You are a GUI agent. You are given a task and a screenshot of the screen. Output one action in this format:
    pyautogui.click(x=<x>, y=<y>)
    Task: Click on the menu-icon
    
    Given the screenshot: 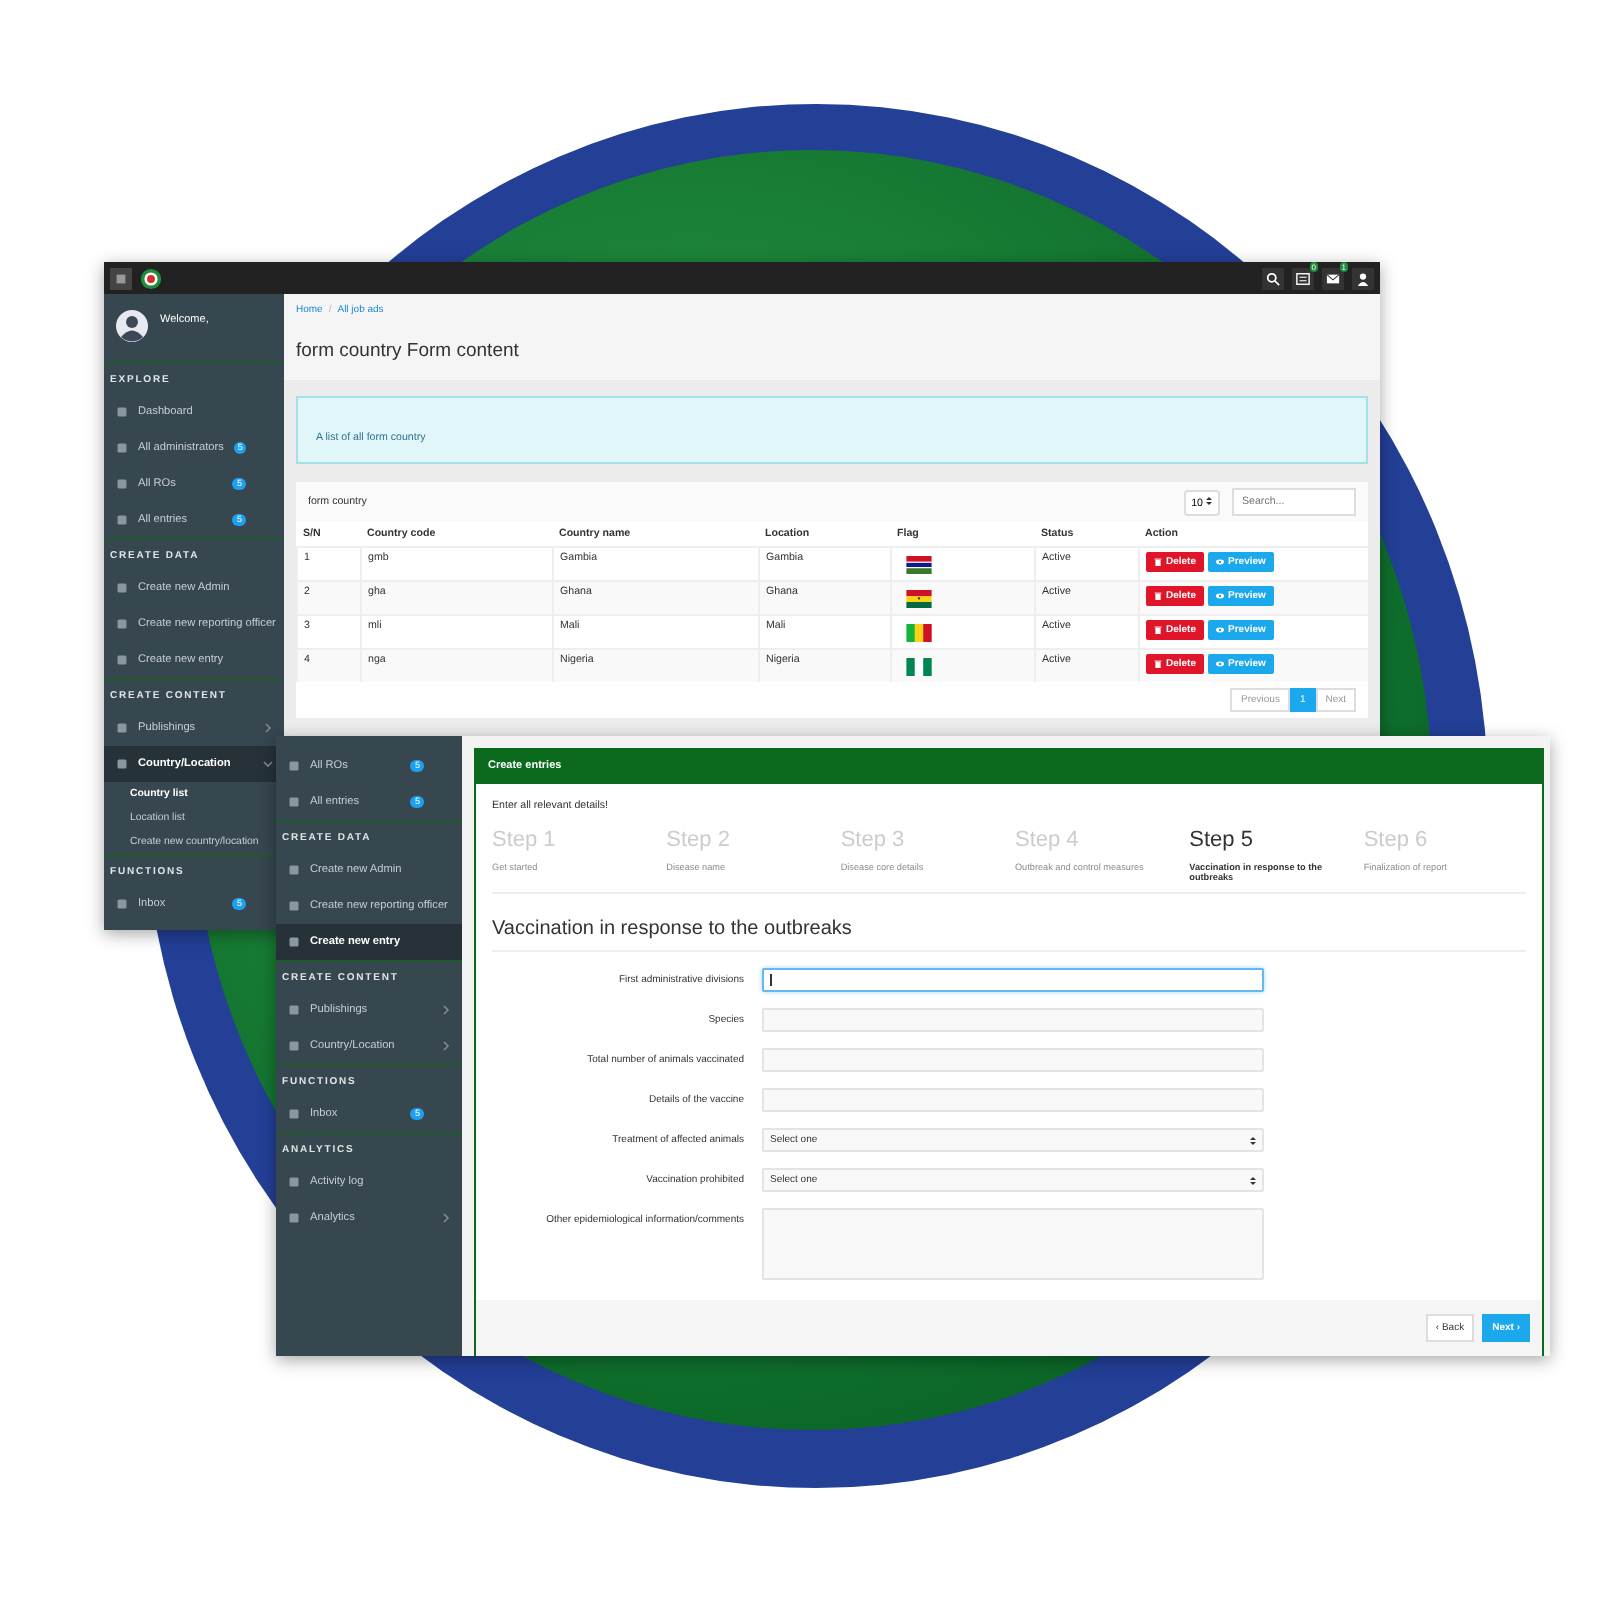 What is the action you would take?
    pyautogui.click(x=121, y=278)
    